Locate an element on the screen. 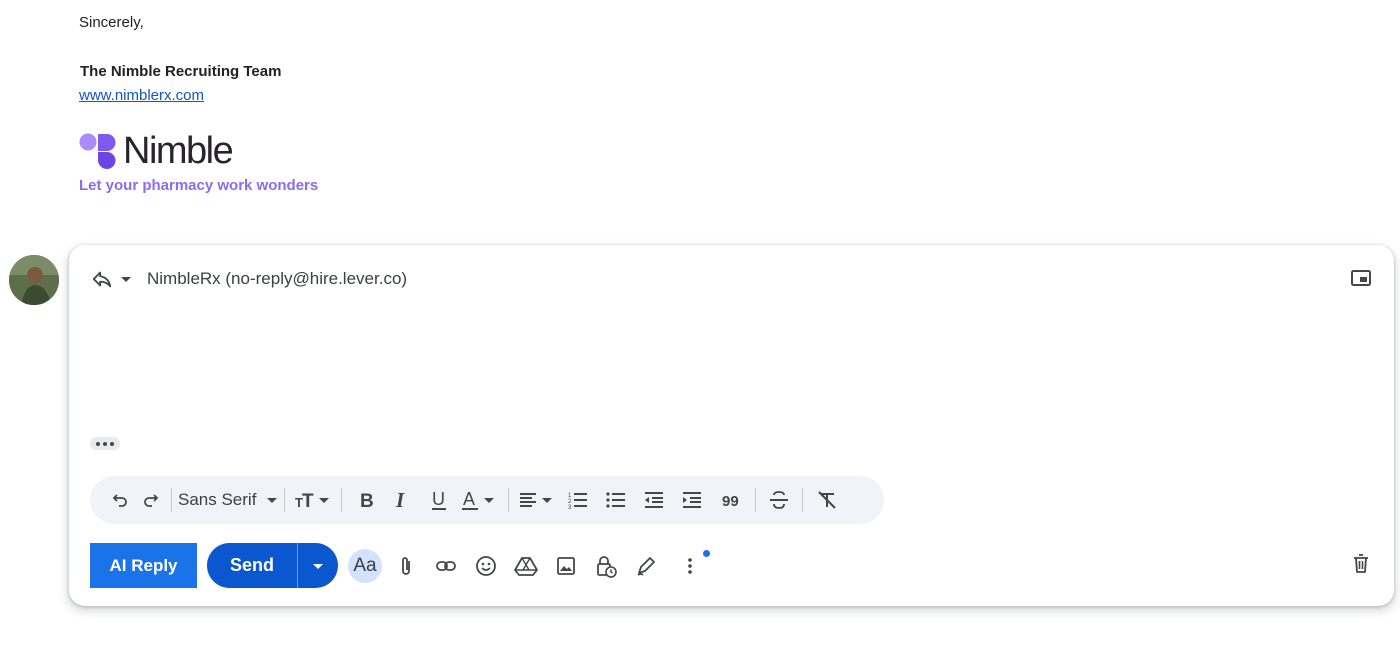 Image resolution: width=1400 pixels, height=656 pixels. nimble-logo: Nimble is located at coordinates (156, 151).